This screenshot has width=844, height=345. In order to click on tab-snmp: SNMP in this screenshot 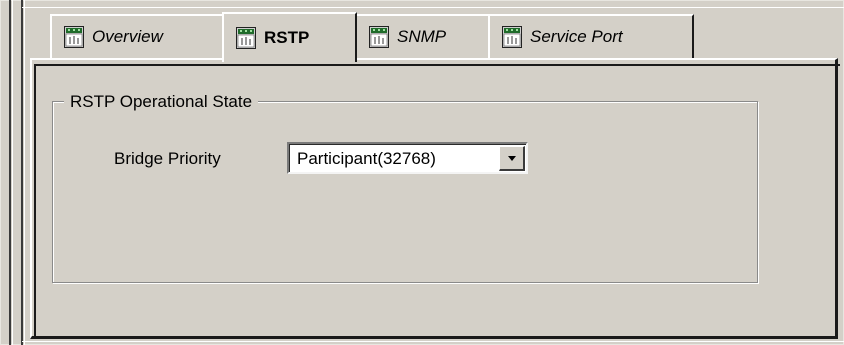, I will do `click(422, 36)`.